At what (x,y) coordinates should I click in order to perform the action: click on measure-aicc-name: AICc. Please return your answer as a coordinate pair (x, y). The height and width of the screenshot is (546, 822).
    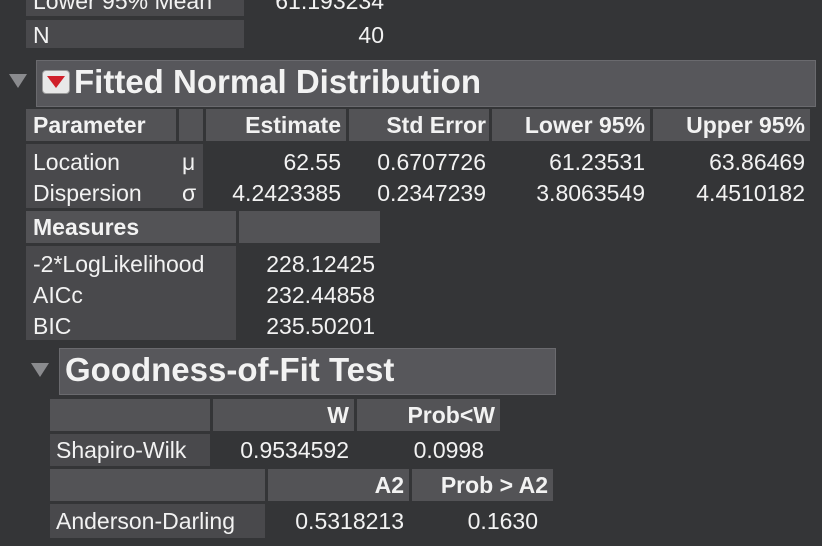
    Looking at the image, I should click on (58, 295).